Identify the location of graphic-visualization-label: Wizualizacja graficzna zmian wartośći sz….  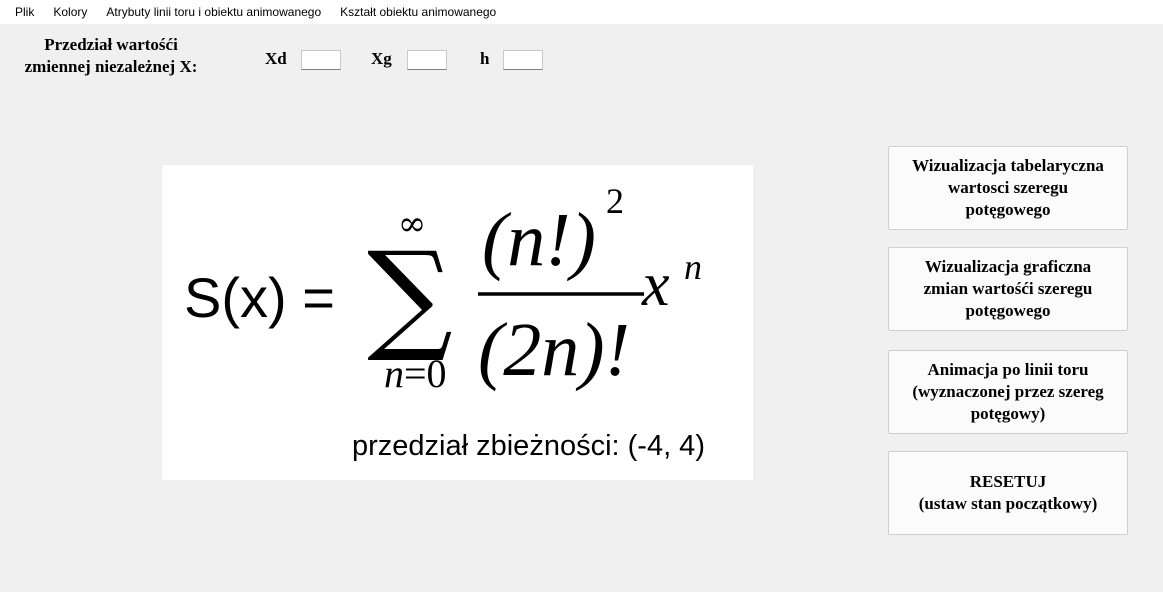
(1008, 288).